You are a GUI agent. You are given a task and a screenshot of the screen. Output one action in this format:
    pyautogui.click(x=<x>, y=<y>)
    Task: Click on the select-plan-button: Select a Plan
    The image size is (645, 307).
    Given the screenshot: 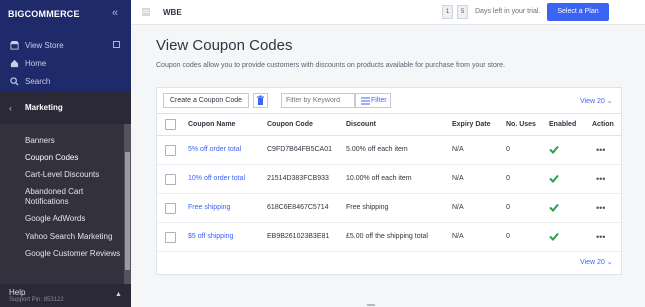 What is the action you would take?
    pyautogui.click(x=578, y=12)
    